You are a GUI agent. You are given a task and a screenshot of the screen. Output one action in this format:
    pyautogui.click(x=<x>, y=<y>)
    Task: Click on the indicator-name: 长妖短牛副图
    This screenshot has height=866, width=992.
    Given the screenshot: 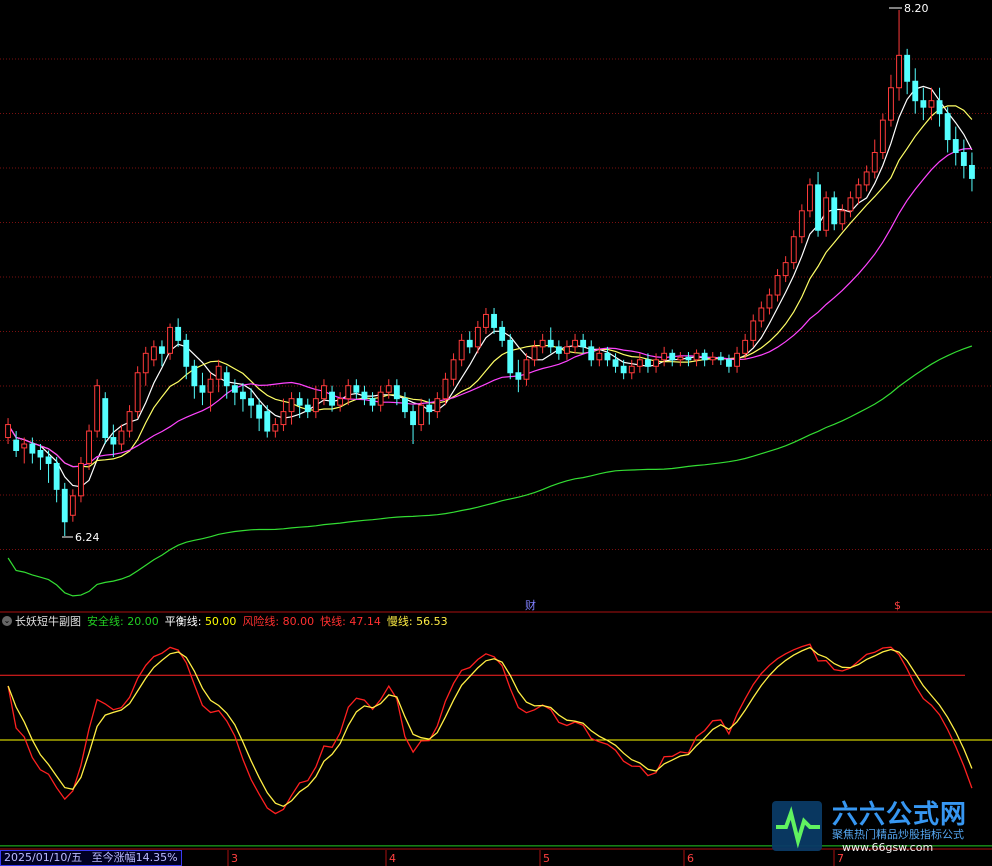 What is the action you would take?
    pyautogui.click(x=48, y=621)
    